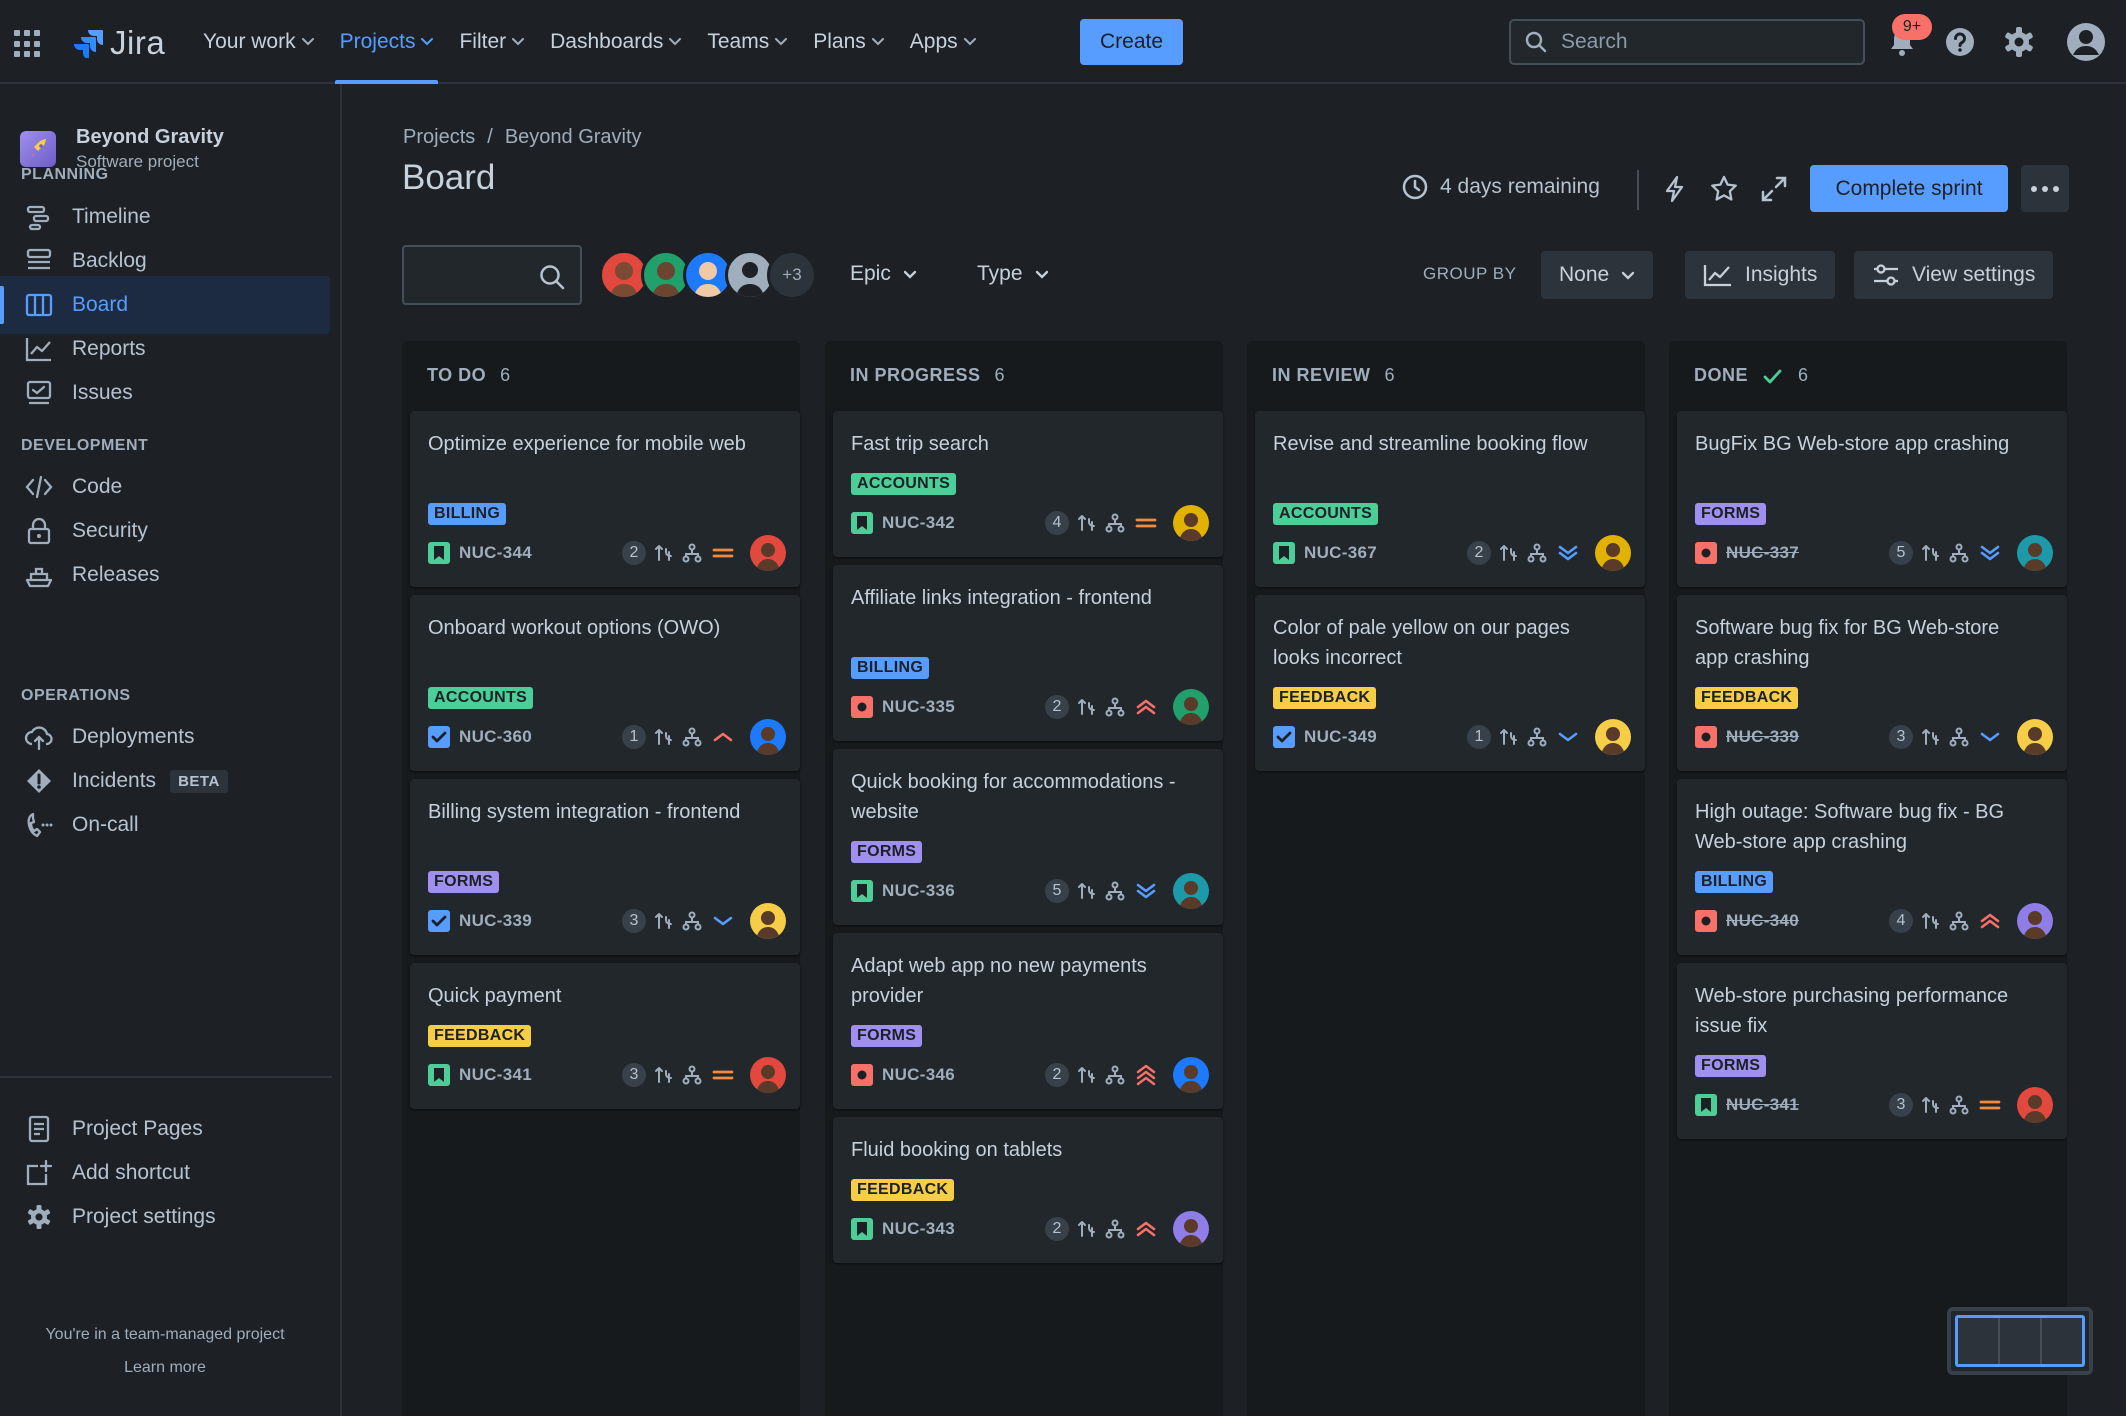 Image resolution: width=2126 pixels, height=1416 pixels. What do you see at coordinates (918, 1075) in the screenshot?
I see `issue-key: NUC-346` at bounding box center [918, 1075].